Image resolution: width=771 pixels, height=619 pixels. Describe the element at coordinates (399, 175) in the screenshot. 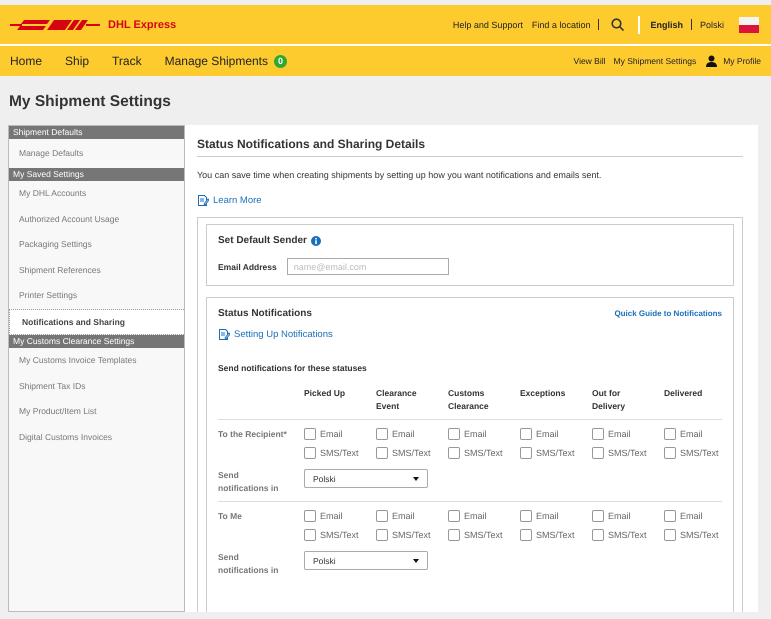

I see `description-text: You can save time when creating shipments by setting up how you want notifications and emails sent.` at that location.